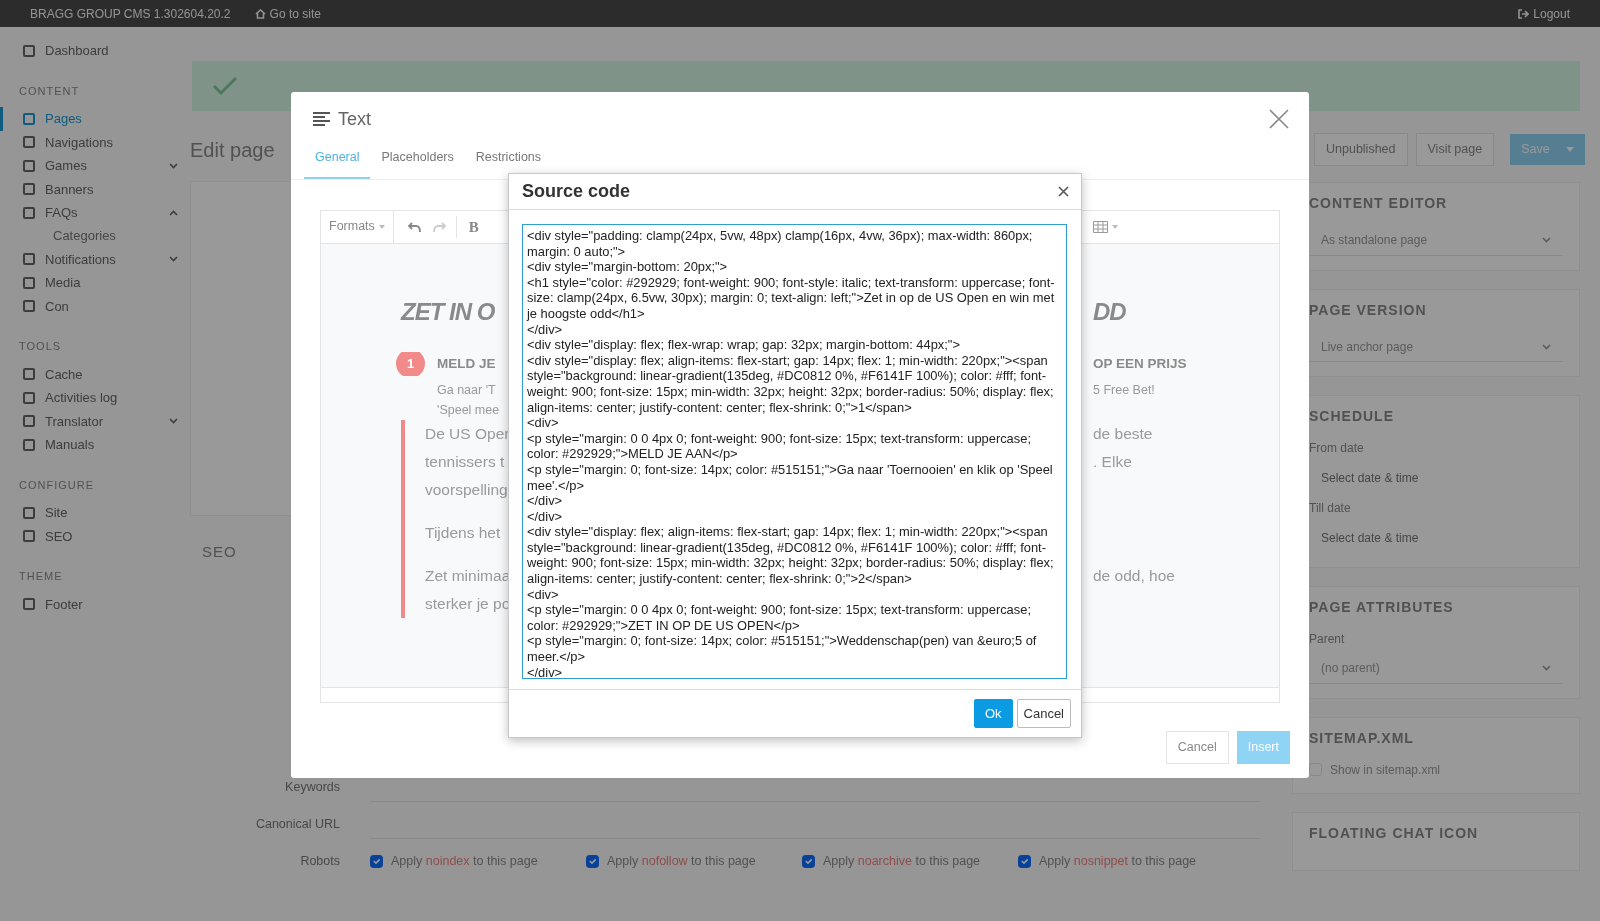 This screenshot has width=1600, height=921. What do you see at coordinates (1394, 833) in the screenshot?
I see `card-heading: FLOATING CHAT ICON` at bounding box center [1394, 833].